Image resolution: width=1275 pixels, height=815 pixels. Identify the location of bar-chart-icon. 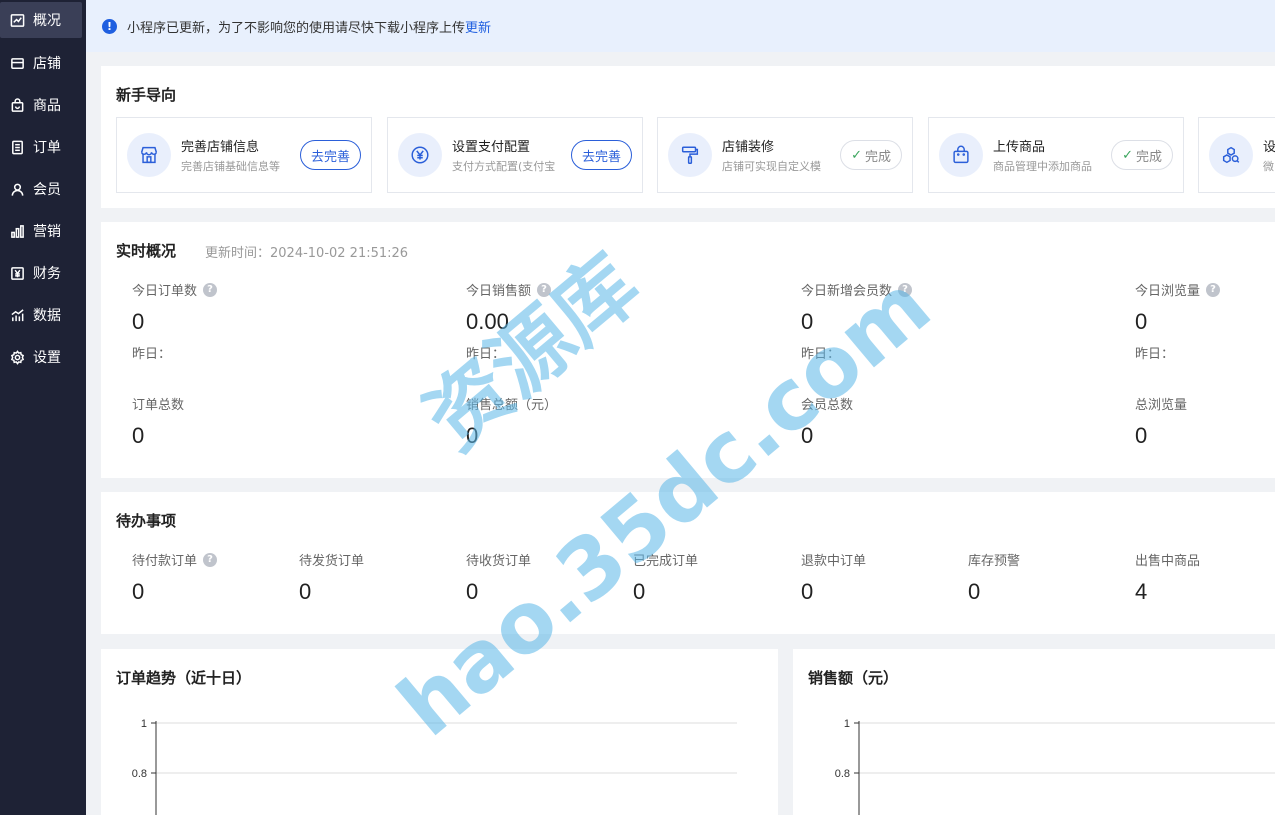
(17, 231).